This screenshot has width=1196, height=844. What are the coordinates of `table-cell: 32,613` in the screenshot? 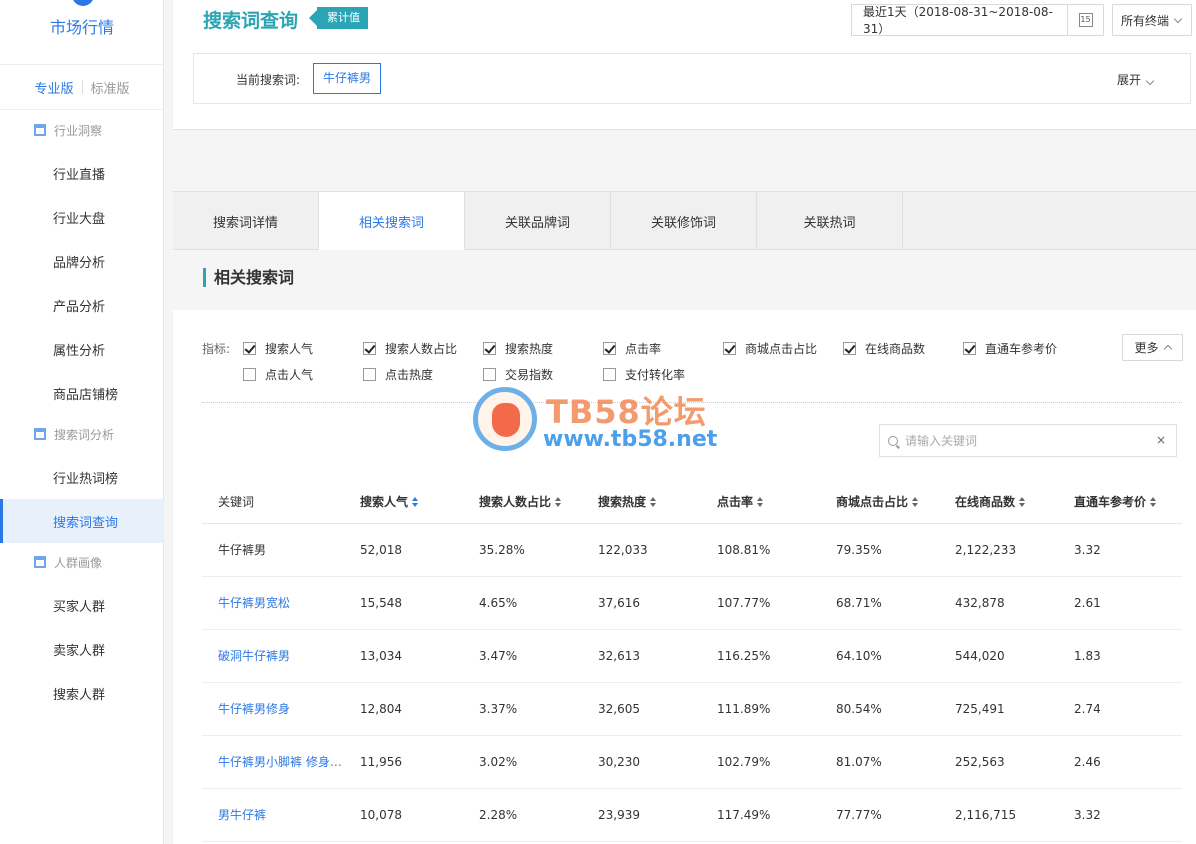 It's located at (641, 656).